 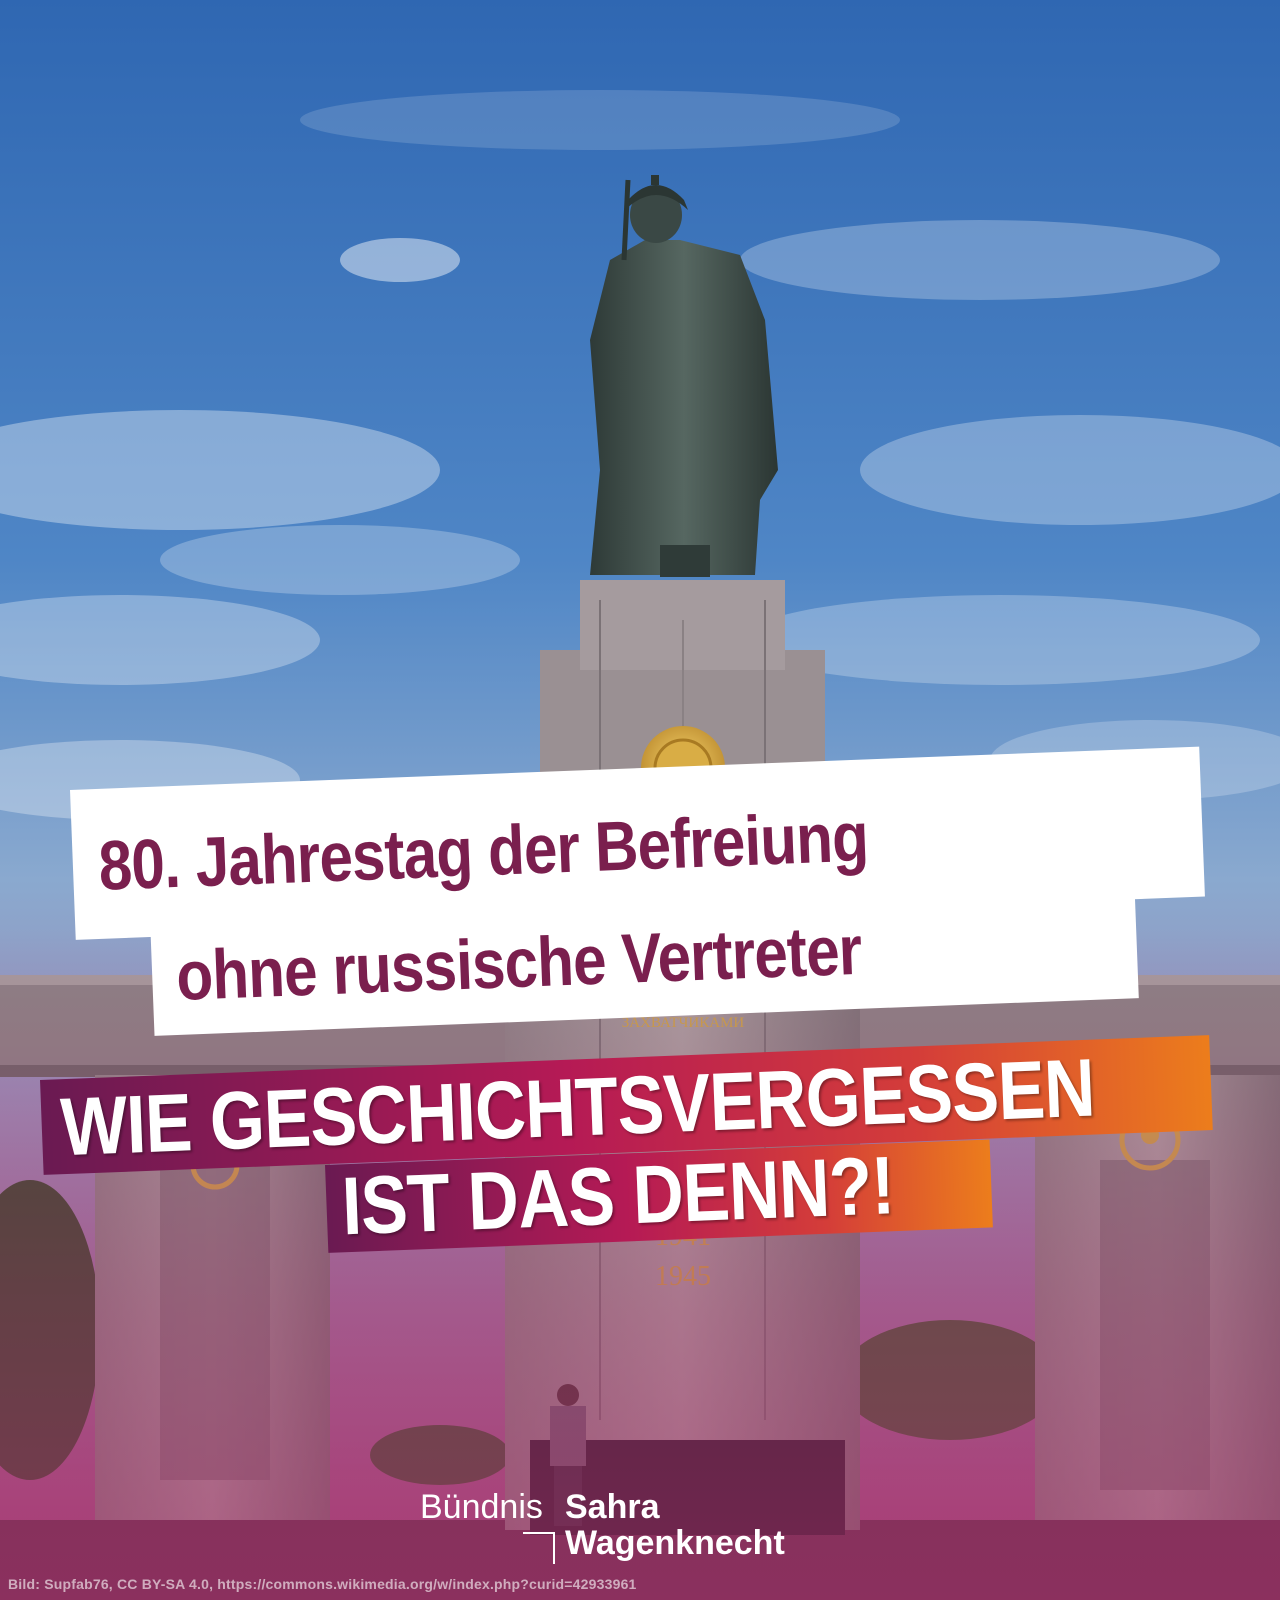 What do you see at coordinates (612, 1507) in the screenshot?
I see `logo-word-sahra: Sahra` at bounding box center [612, 1507].